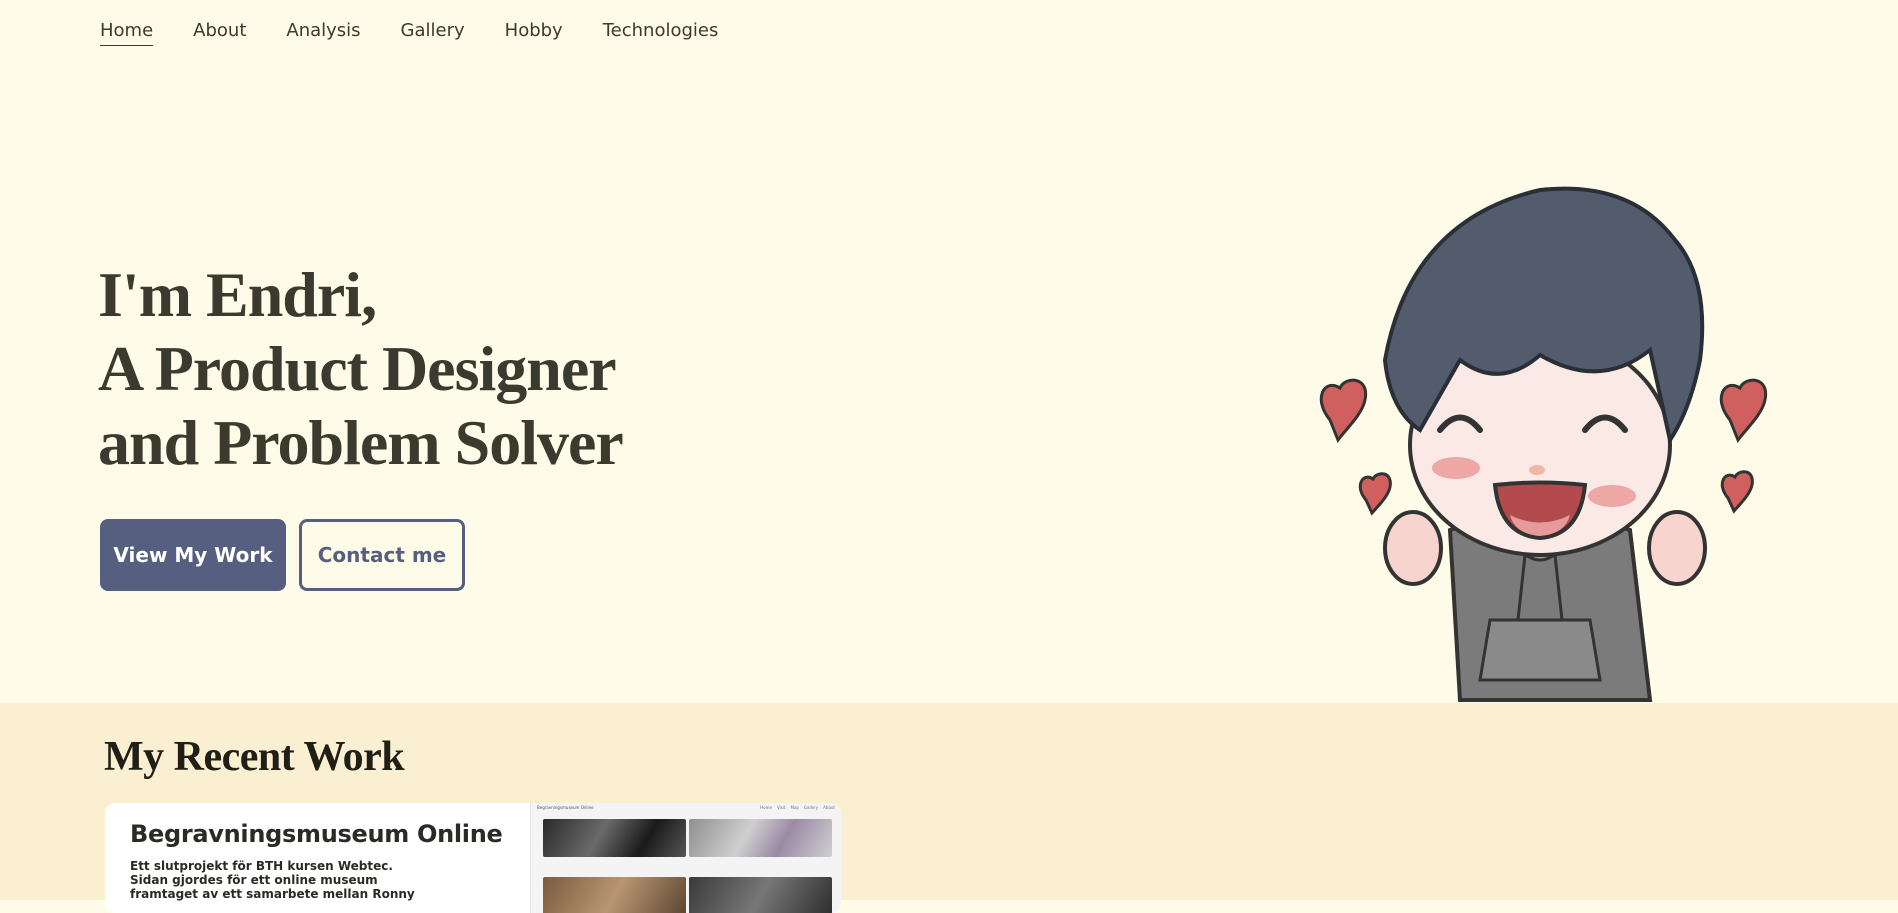 Image resolution: width=1898 pixels, height=913 pixels. I want to click on project-desc-line: framtaget av ett samarbete mellan Ronny, so click(272, 894).